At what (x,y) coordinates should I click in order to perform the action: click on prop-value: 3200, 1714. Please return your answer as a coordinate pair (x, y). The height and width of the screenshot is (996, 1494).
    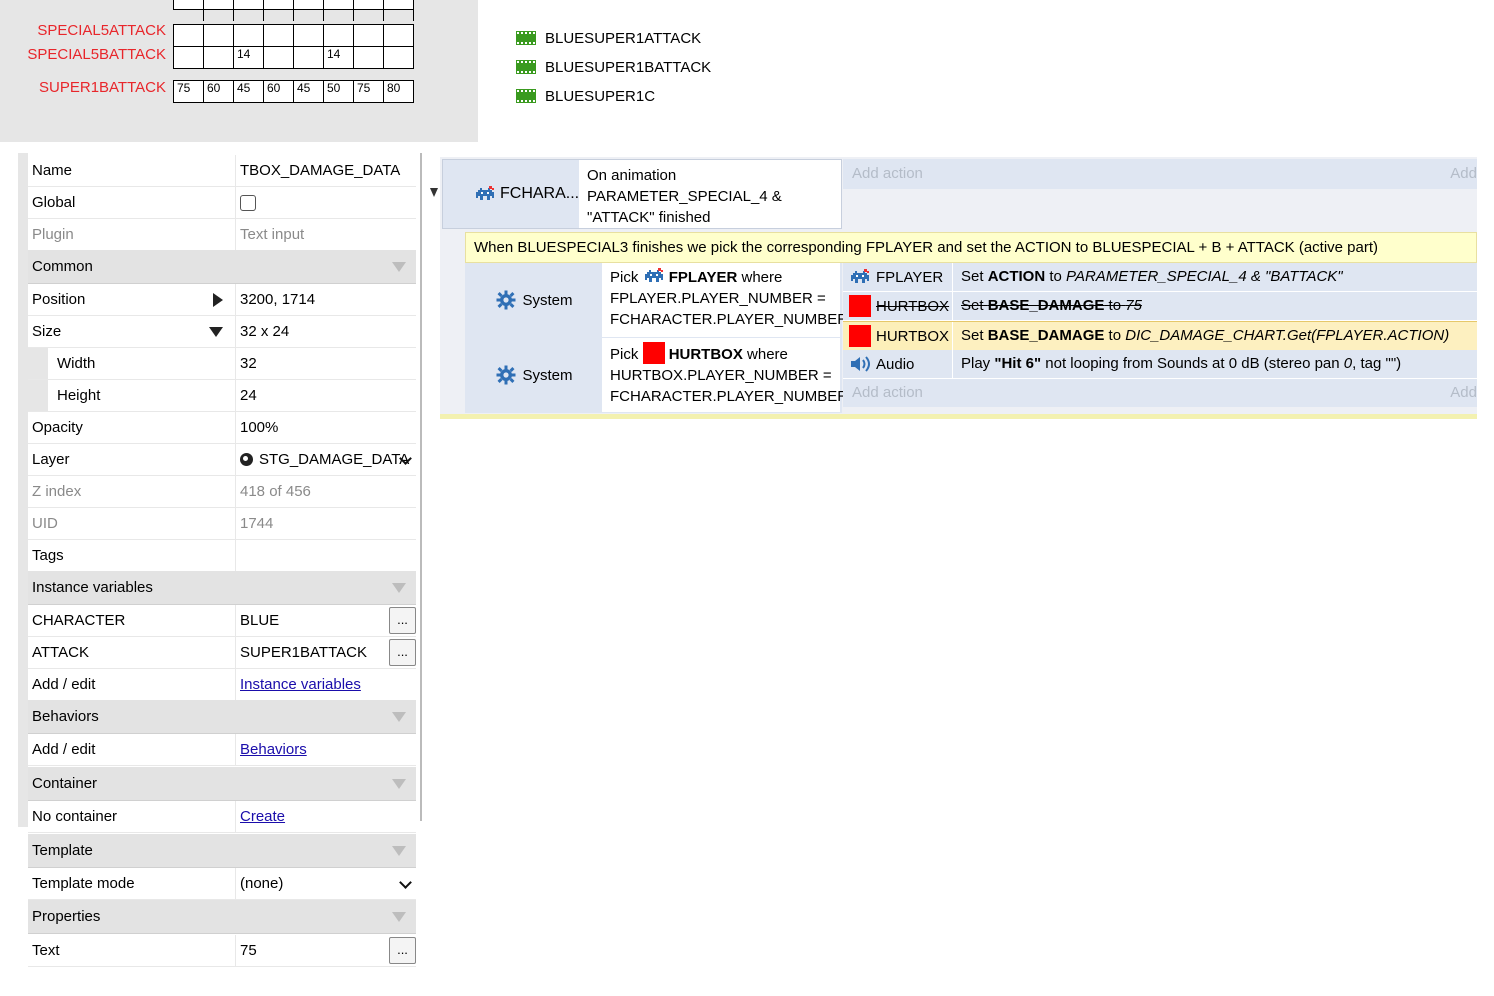
    Looking at the image, I should click on (278, 299).